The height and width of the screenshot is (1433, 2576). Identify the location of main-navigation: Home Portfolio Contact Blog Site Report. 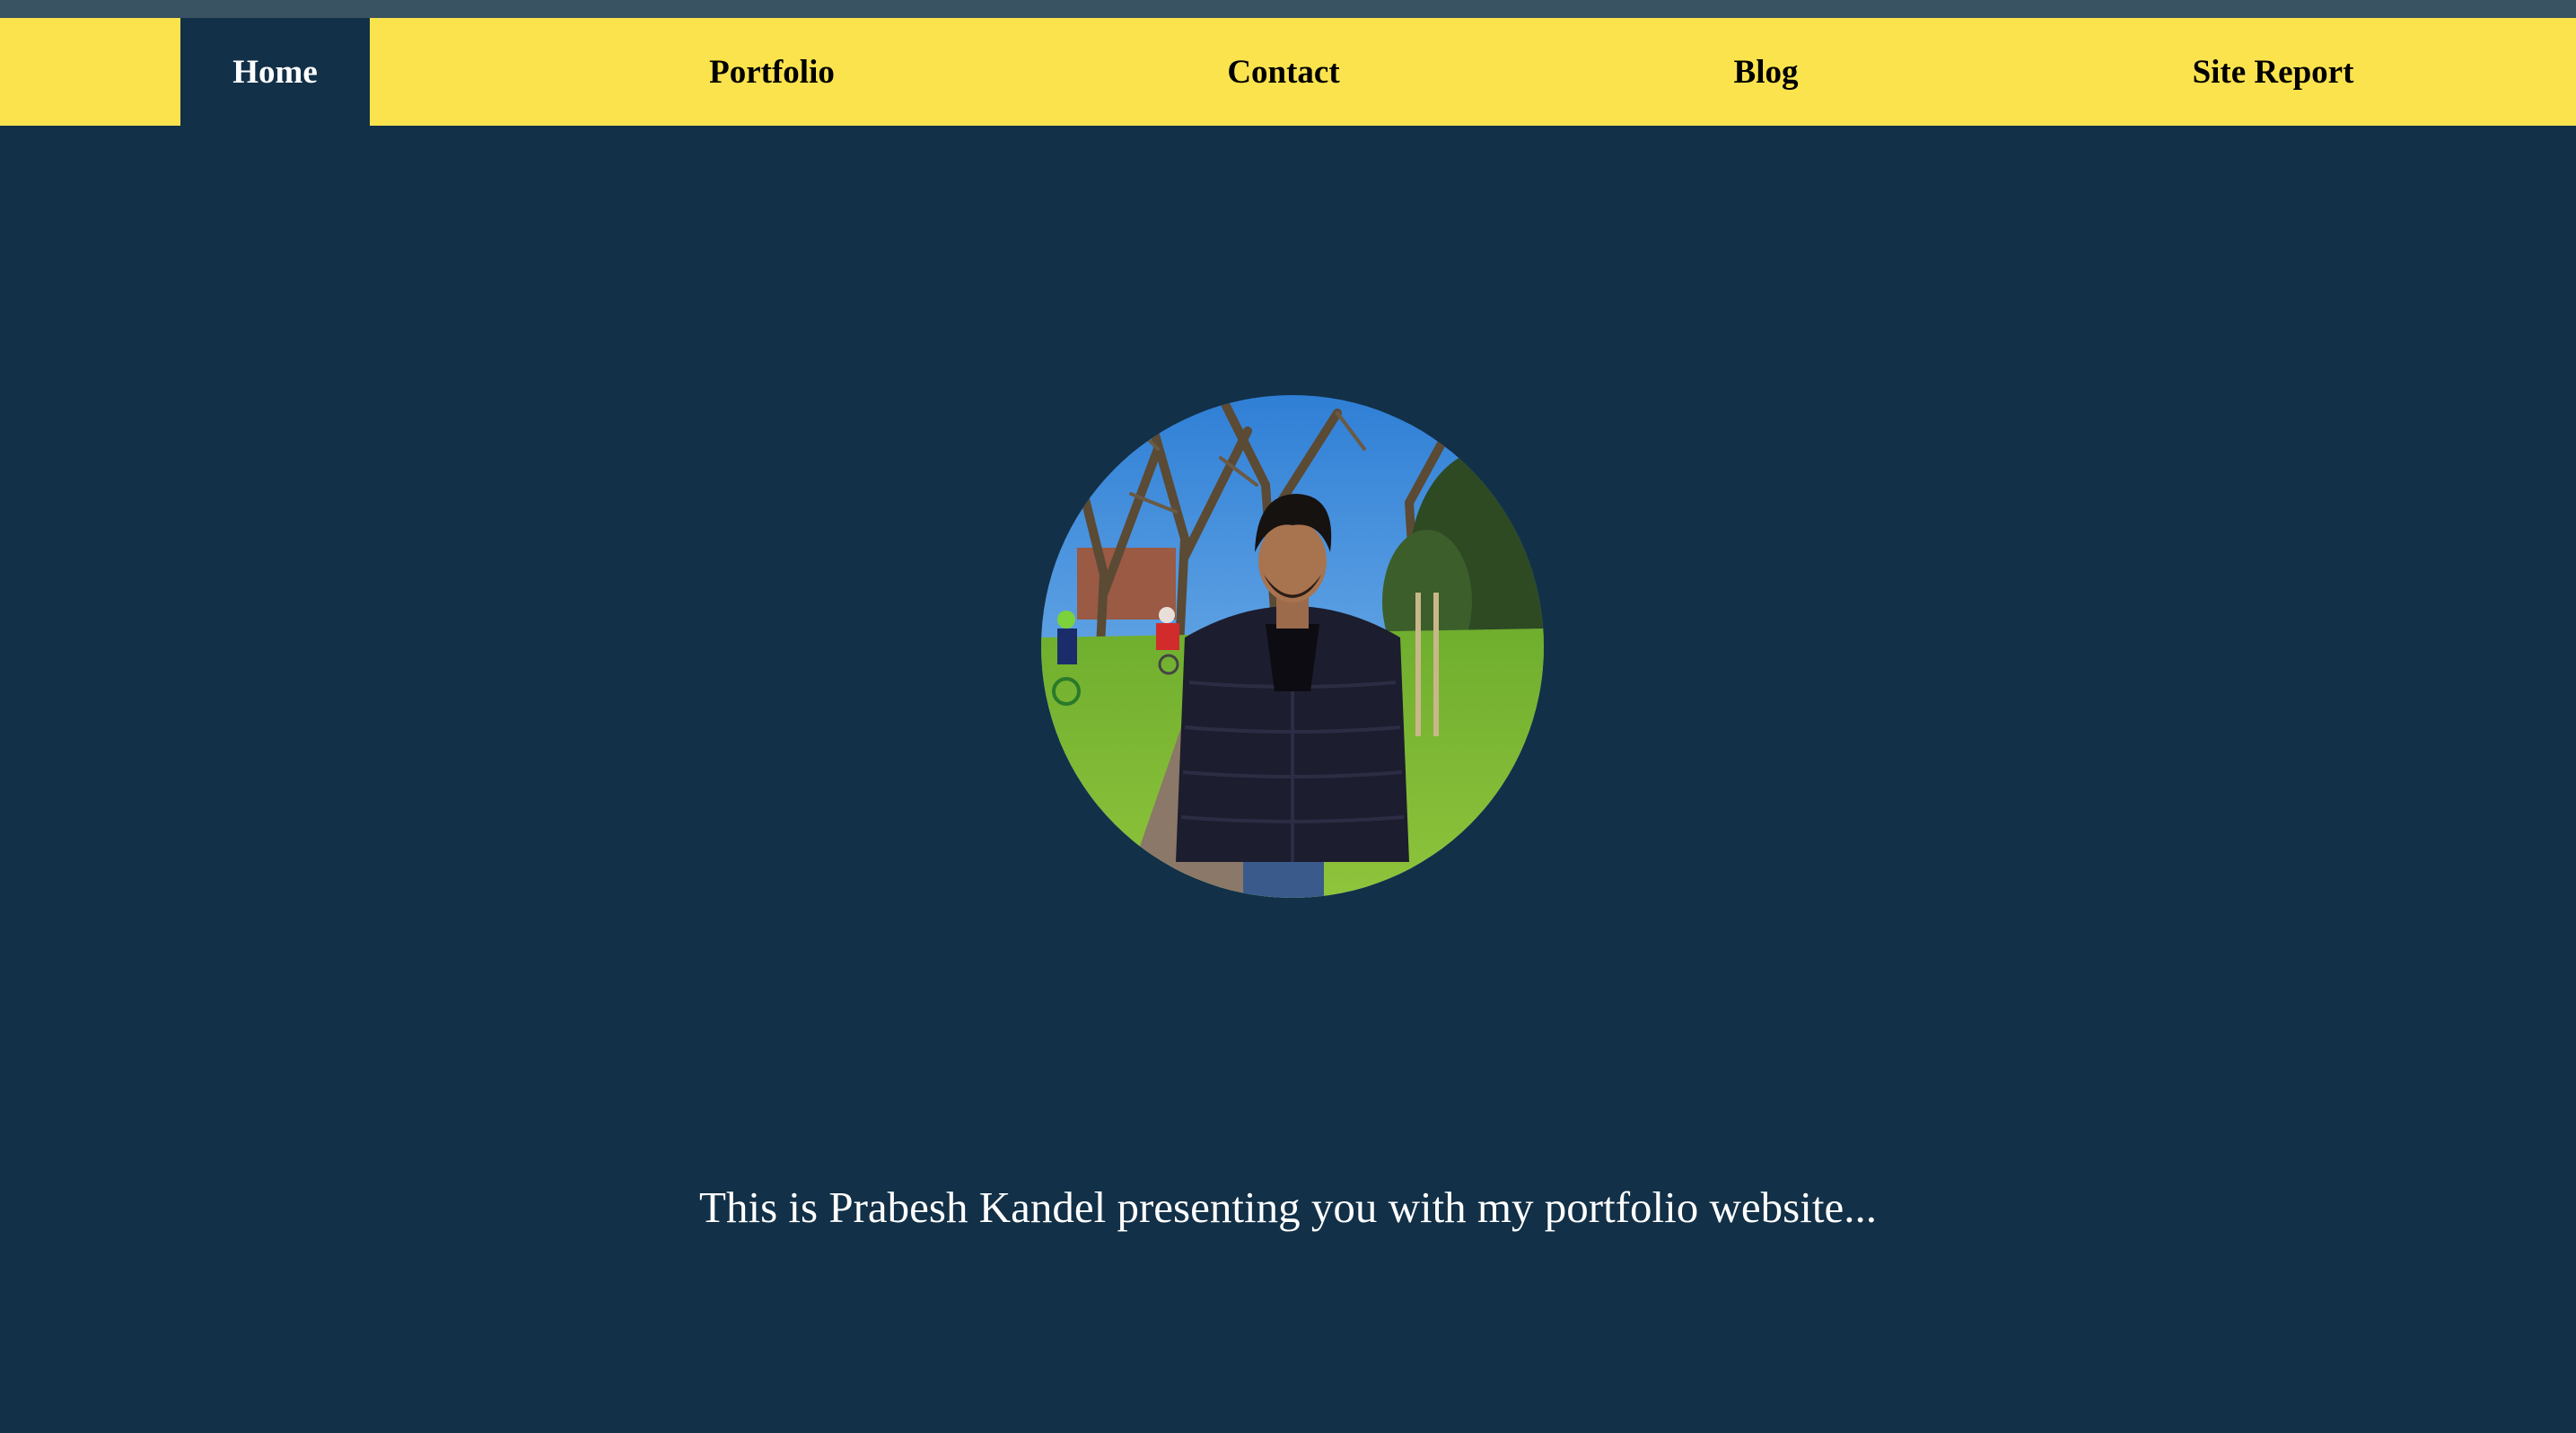
(1288, 72).